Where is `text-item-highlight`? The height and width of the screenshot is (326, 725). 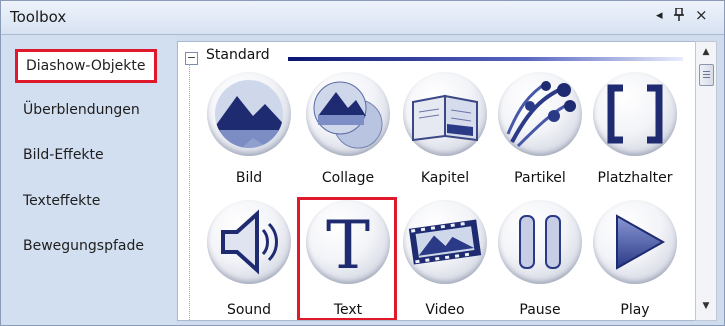
text-item-highlight is located at coordinates (347, 258).